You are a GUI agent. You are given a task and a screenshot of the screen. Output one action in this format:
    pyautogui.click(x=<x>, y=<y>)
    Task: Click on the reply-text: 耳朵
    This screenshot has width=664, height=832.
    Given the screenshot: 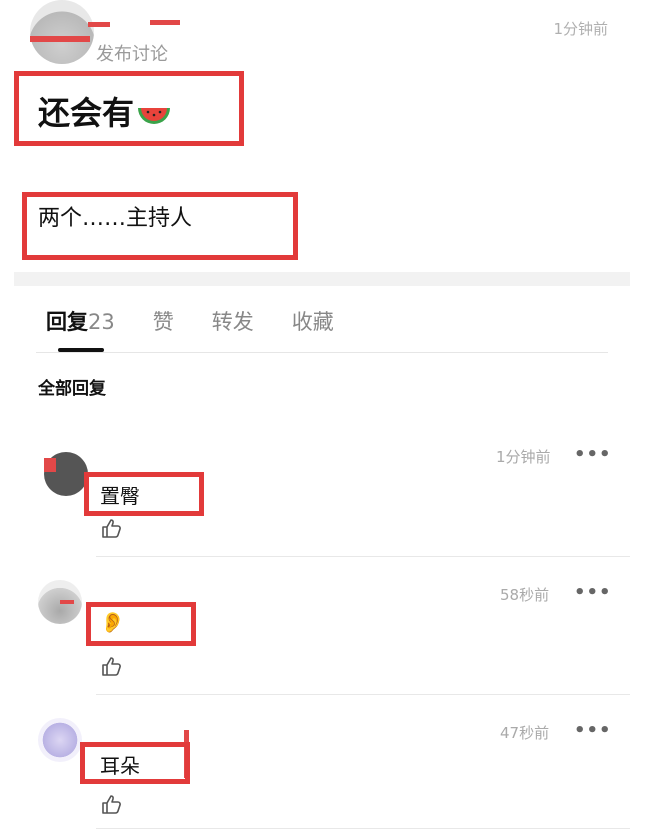 What is the action you would take?
    pyautogui.click(x=120, y=766)
    